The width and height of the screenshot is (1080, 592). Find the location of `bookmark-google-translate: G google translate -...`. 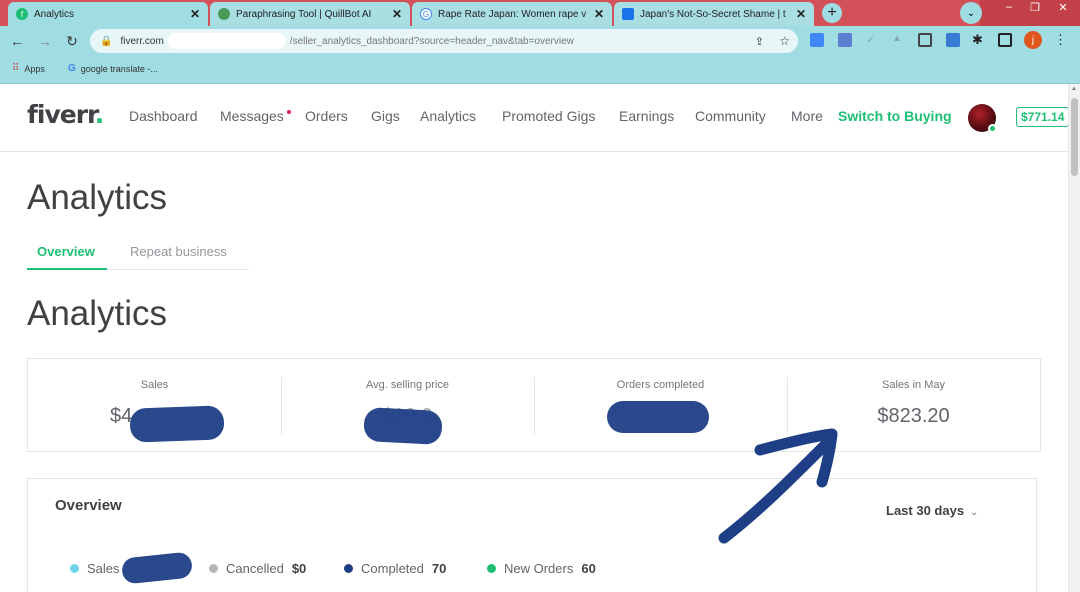

bookmark-google-translate: G google translate -... is located at coordinates (113, 68).